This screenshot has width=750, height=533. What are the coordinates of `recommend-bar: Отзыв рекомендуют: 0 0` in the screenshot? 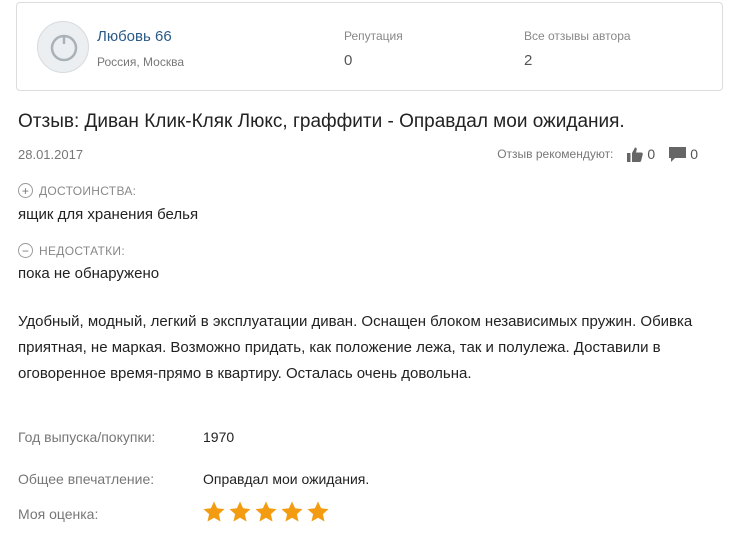 It's located at (597, 154).